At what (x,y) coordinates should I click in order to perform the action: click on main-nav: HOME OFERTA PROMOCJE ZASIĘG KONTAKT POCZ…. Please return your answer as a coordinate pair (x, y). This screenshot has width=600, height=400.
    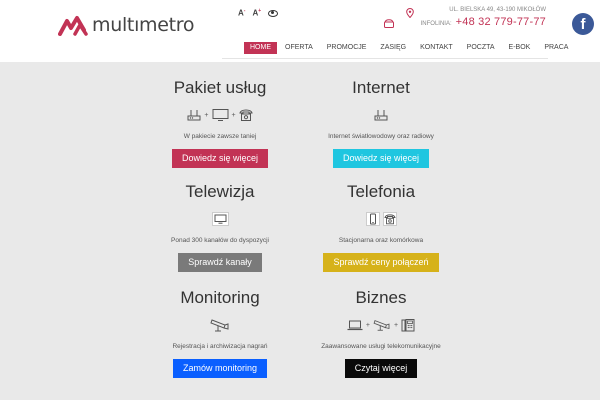
    Looking at the image, I should click on (409, 48).